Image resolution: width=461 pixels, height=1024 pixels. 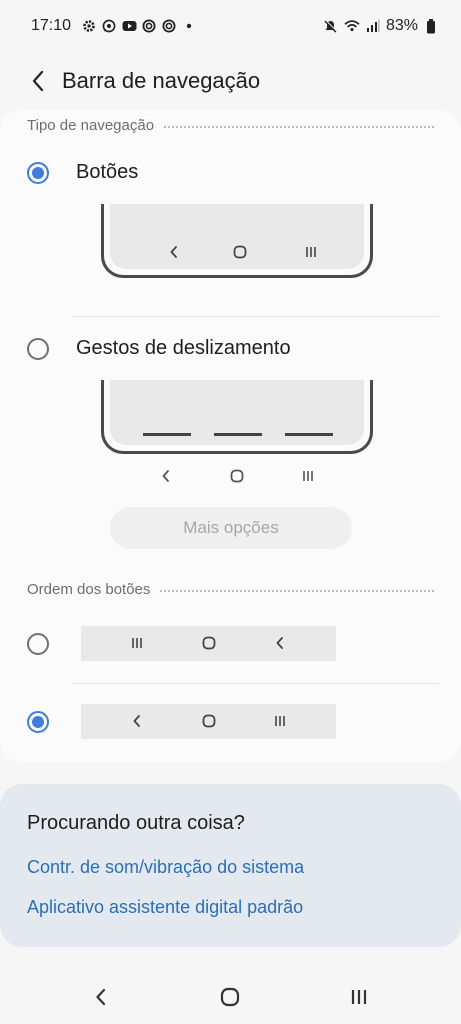 I want to click on section-title: Tipo de navegação, so click(x=91, y=125).